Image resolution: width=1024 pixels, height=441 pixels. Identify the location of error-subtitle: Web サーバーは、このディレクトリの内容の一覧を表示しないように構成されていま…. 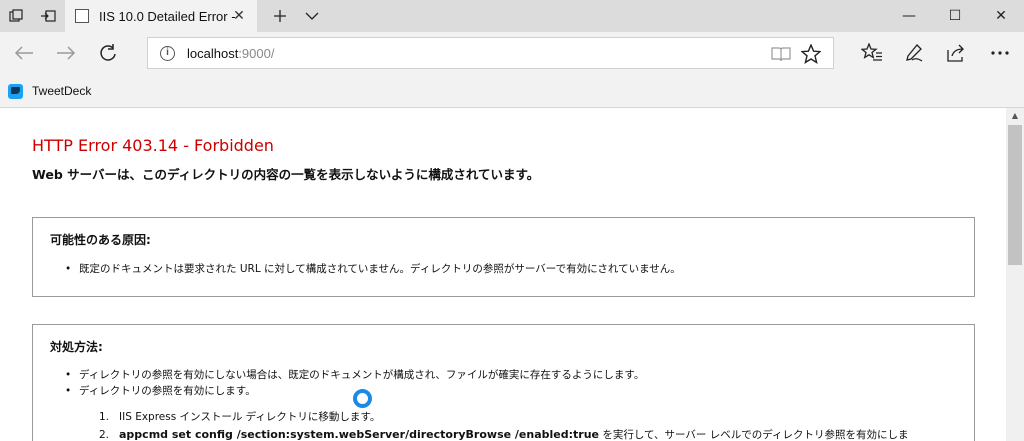
(286, 174).